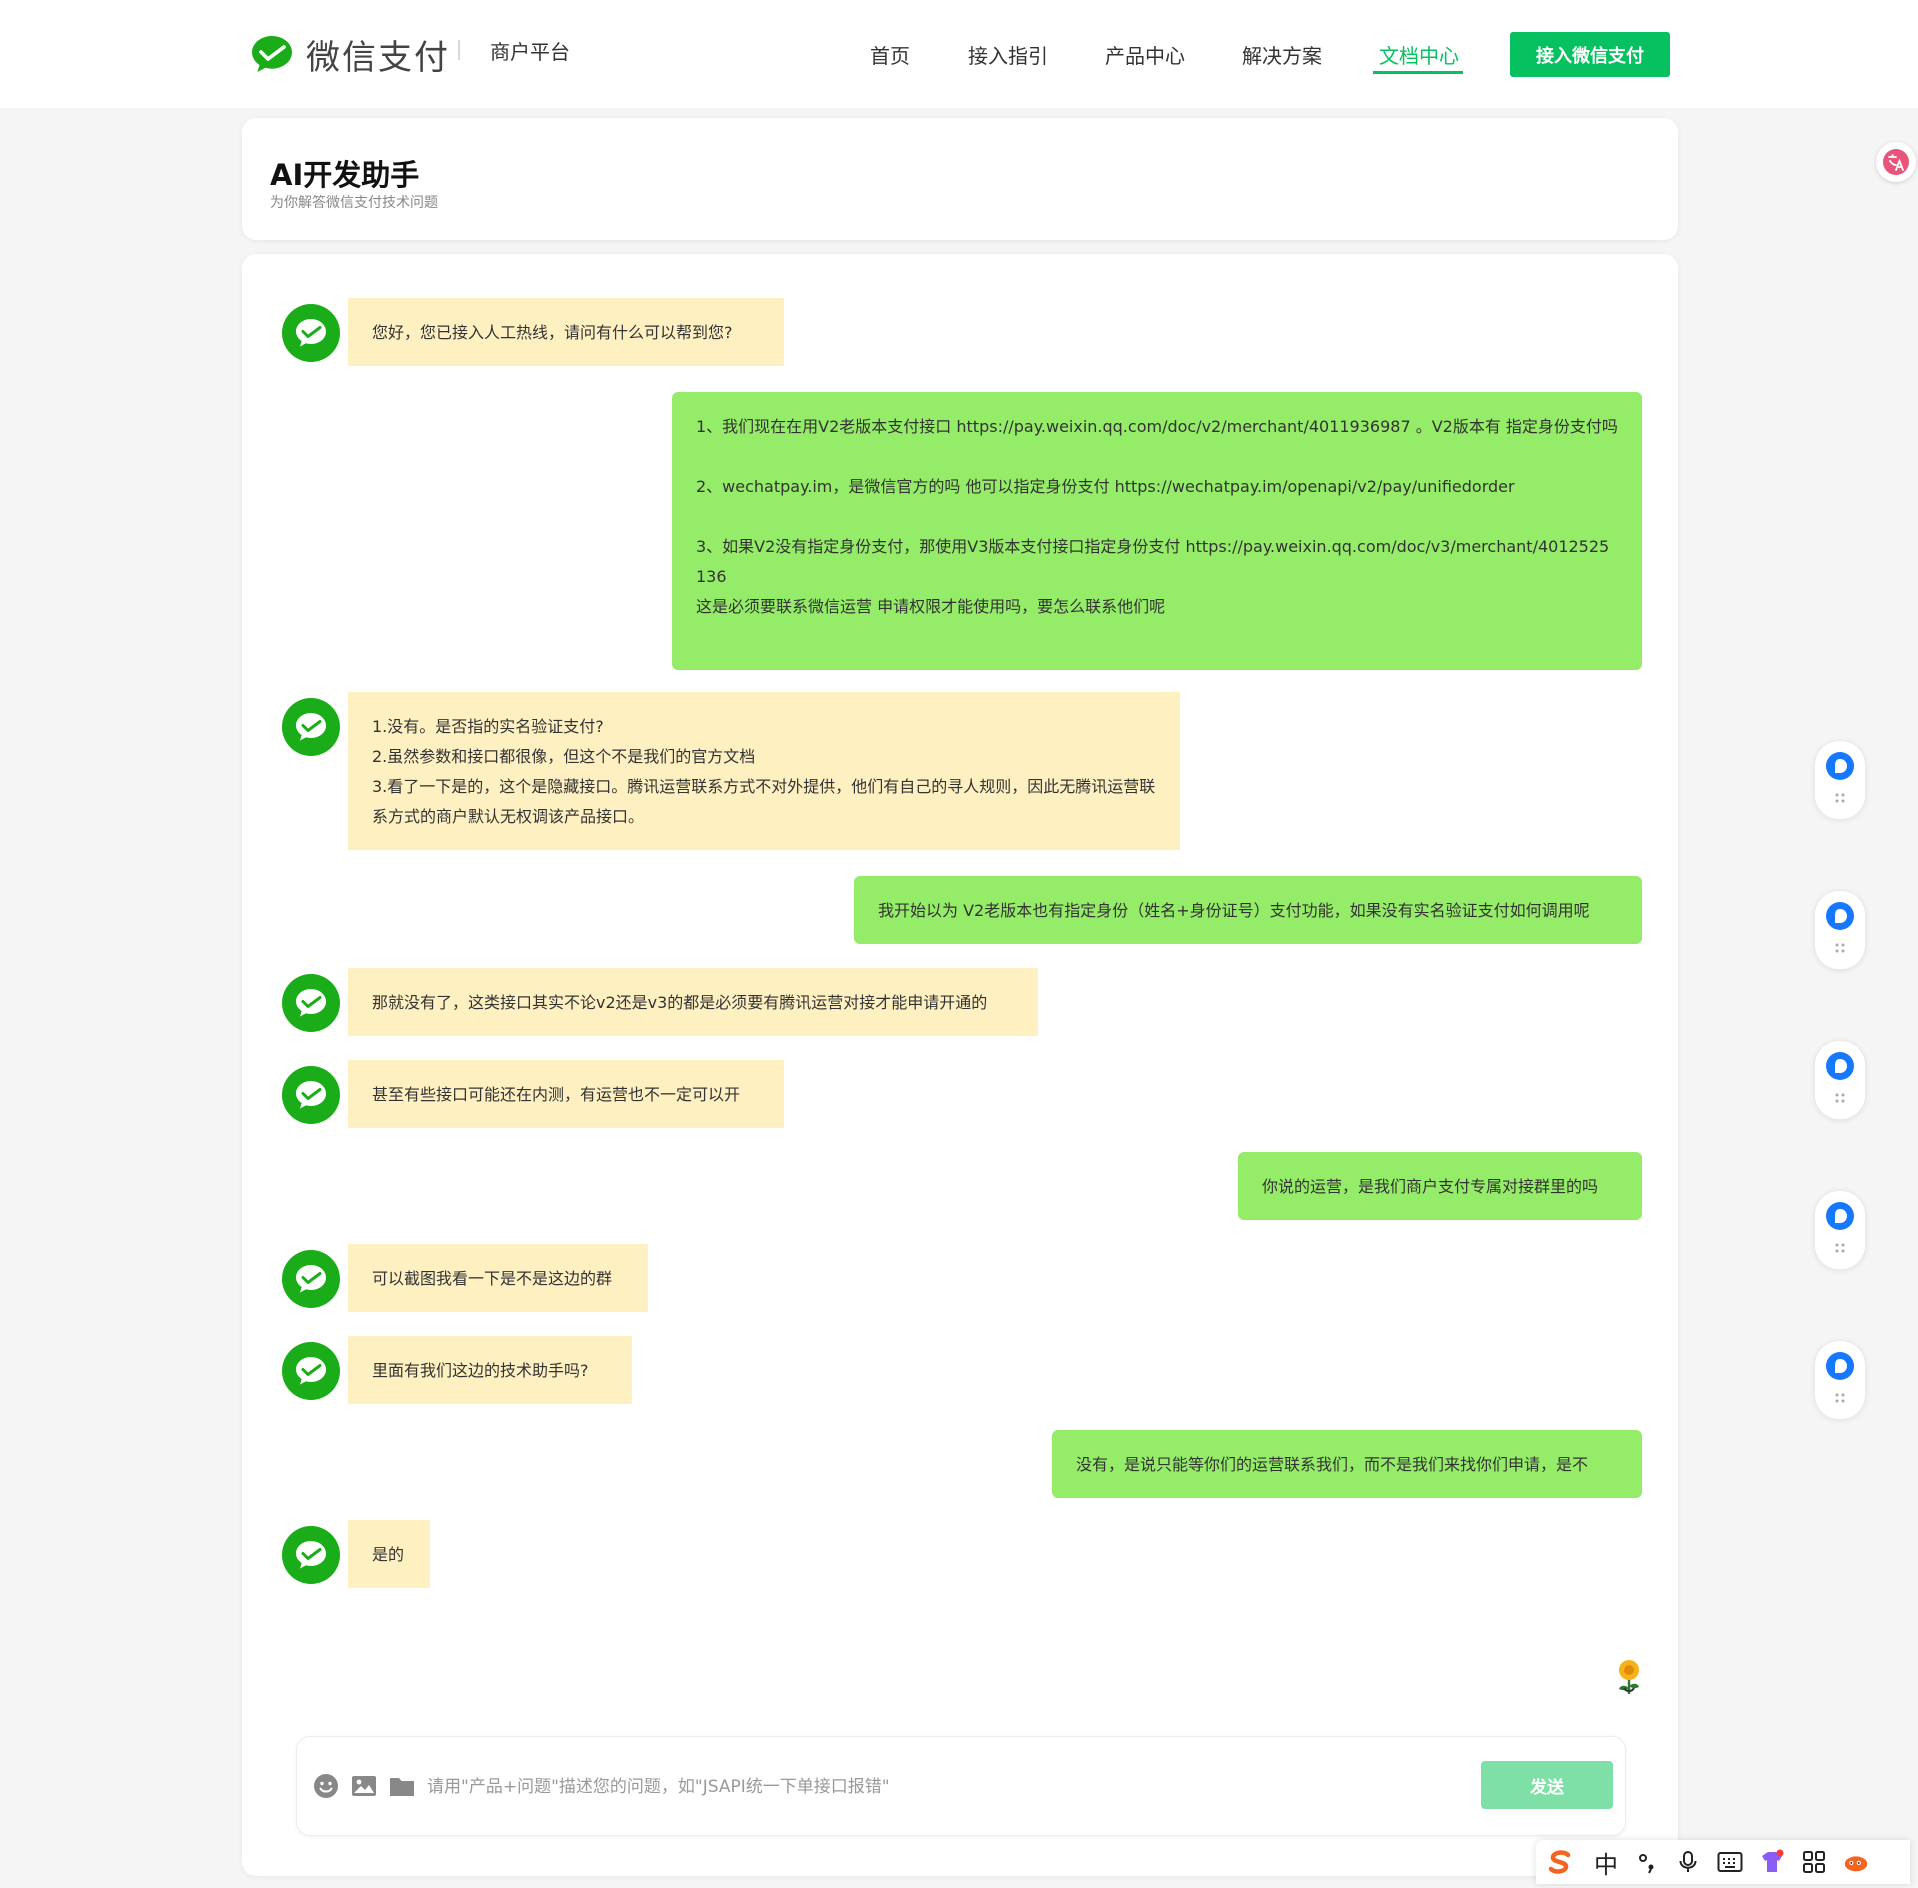  I want to click on nav-home: 首页, so click(890, 54).